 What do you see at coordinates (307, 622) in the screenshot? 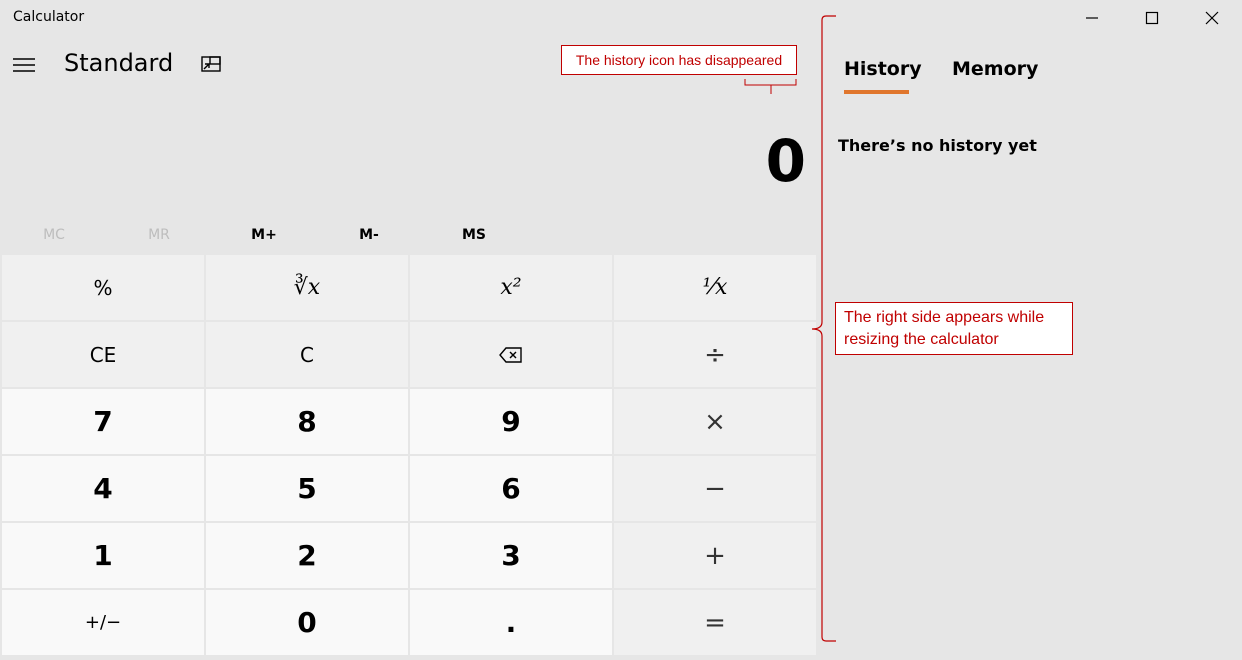
I see `digit-0-button: 0` at bounding box center [307, 622].